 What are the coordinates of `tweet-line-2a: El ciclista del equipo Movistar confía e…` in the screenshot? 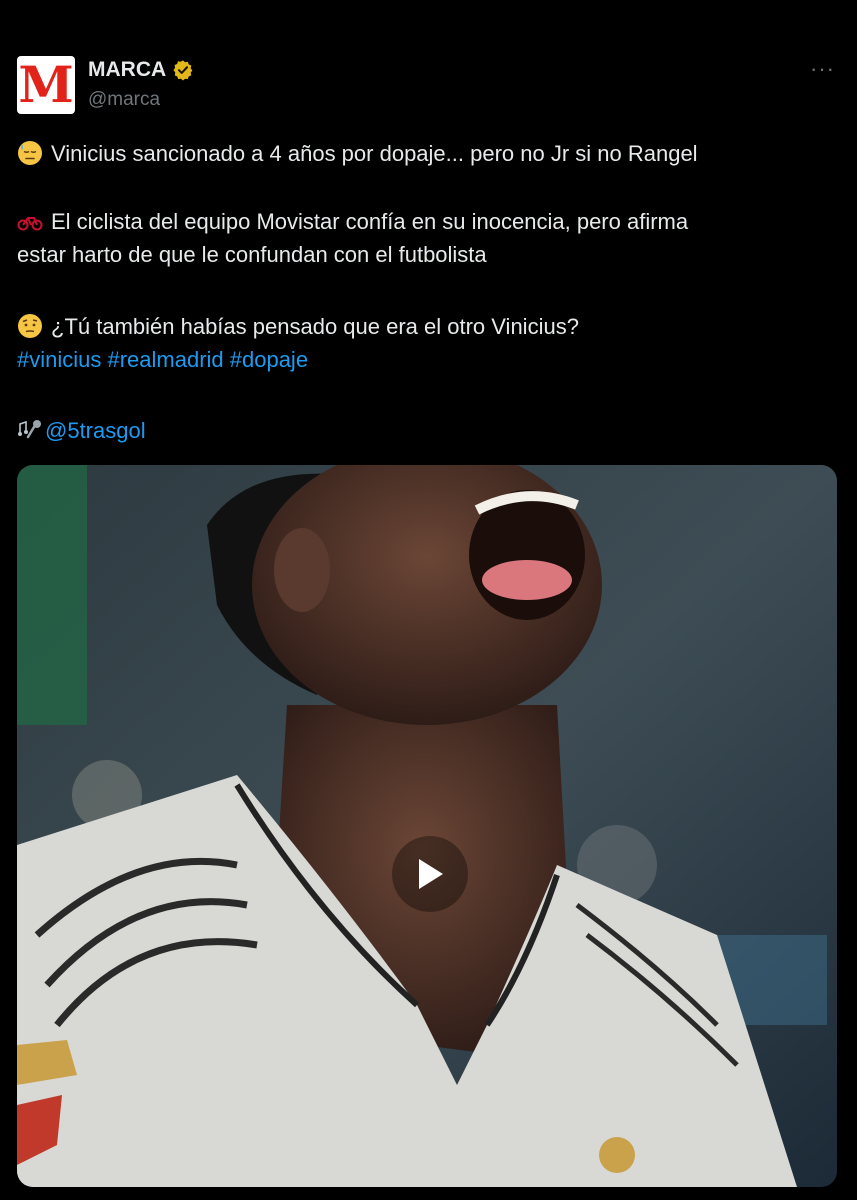 It's located at (370, 221).